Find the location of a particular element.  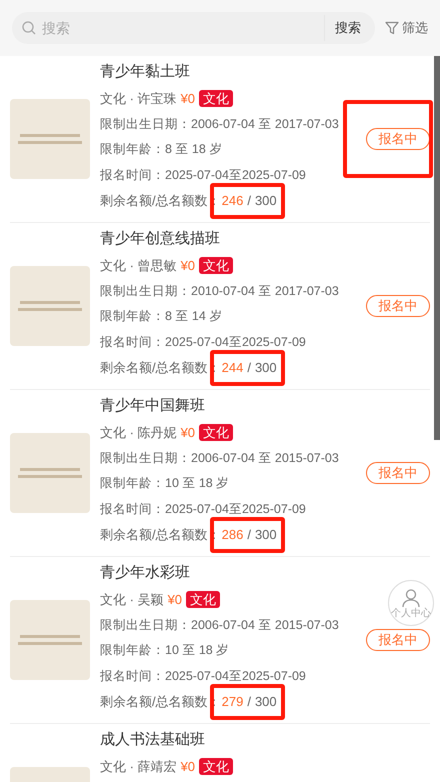

birth-date-limit: 限制出生日期：2006-07-04 至 2017-07-03 is located at coordinates (219, 124).